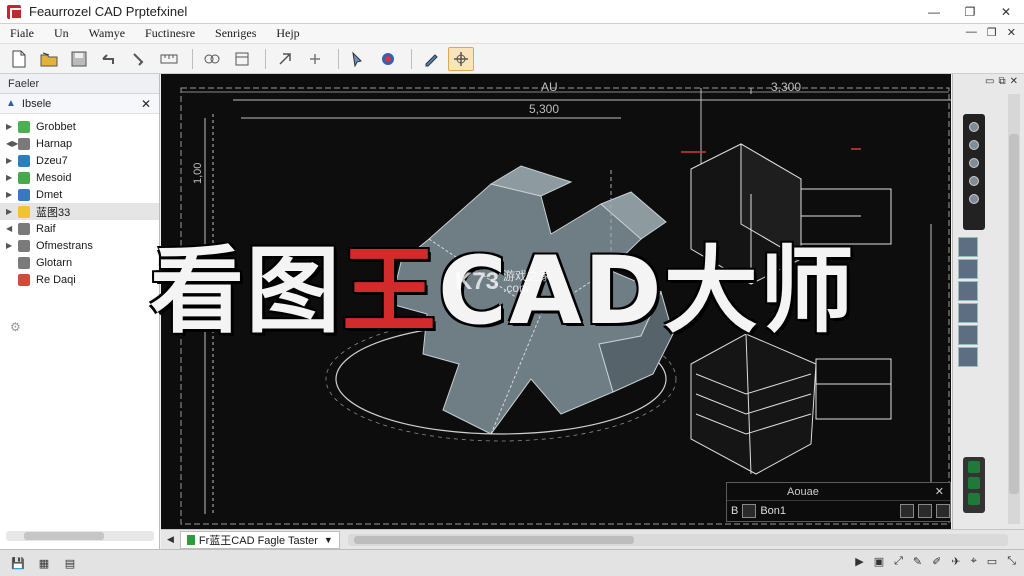  What do you see at coordinates (773, 511) in the screenshot?
I see `palette-field: Bon1` at bounding box center [773, 511].